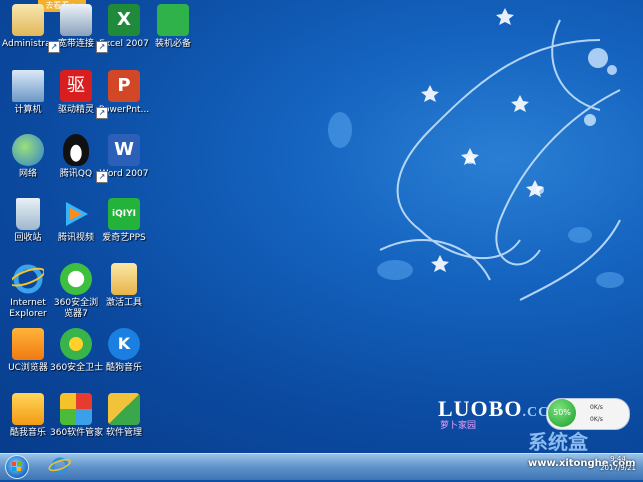  I want to click on icon-label: 360安全卫士, so click(77, 368).